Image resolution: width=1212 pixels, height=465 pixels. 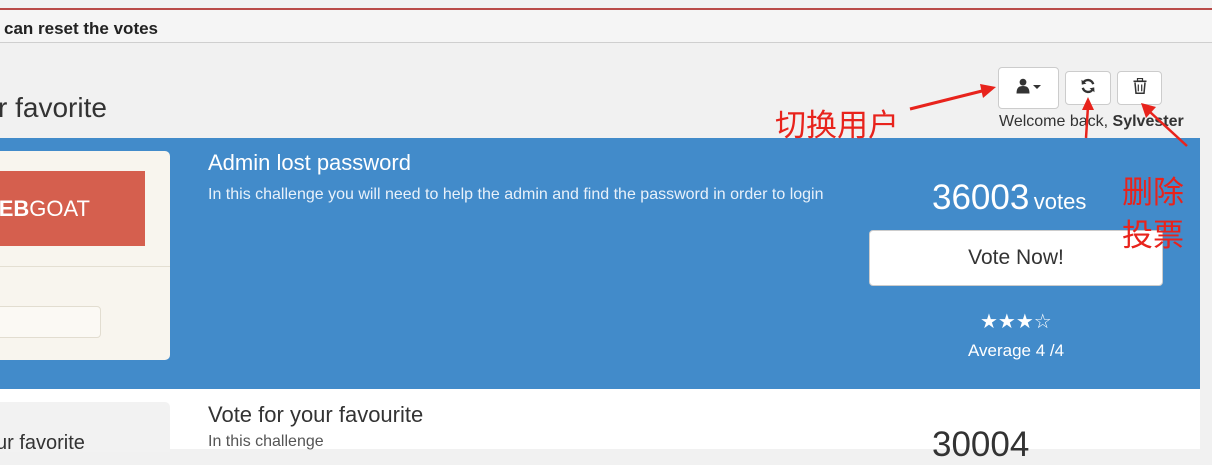 I want to click on thumbnail-2-text: ur favorite, so click(x=42, y=443).